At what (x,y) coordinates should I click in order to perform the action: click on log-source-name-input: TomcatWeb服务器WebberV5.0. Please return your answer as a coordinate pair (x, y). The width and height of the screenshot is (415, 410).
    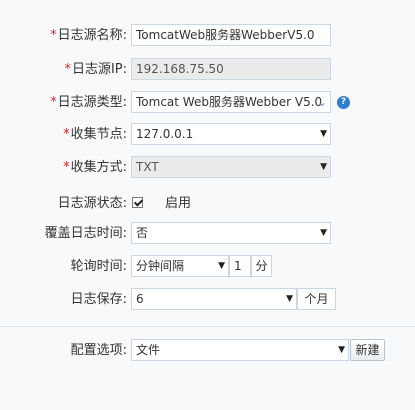
    Looking at the image, I should click on (231, 35).